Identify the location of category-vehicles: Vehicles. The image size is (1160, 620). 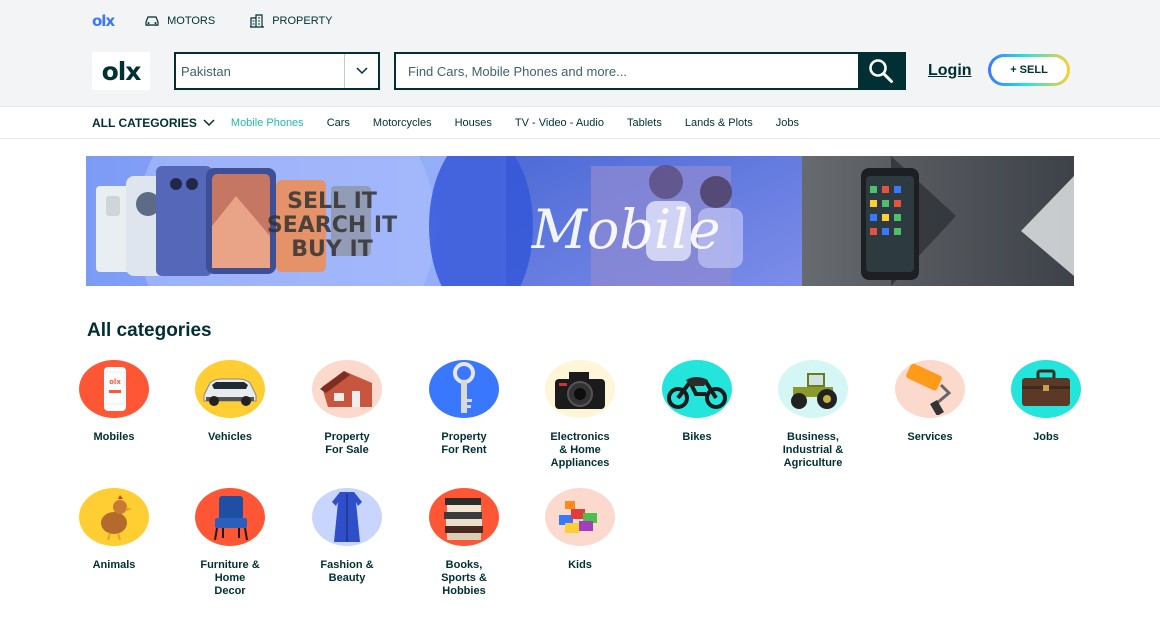
(230, 402).